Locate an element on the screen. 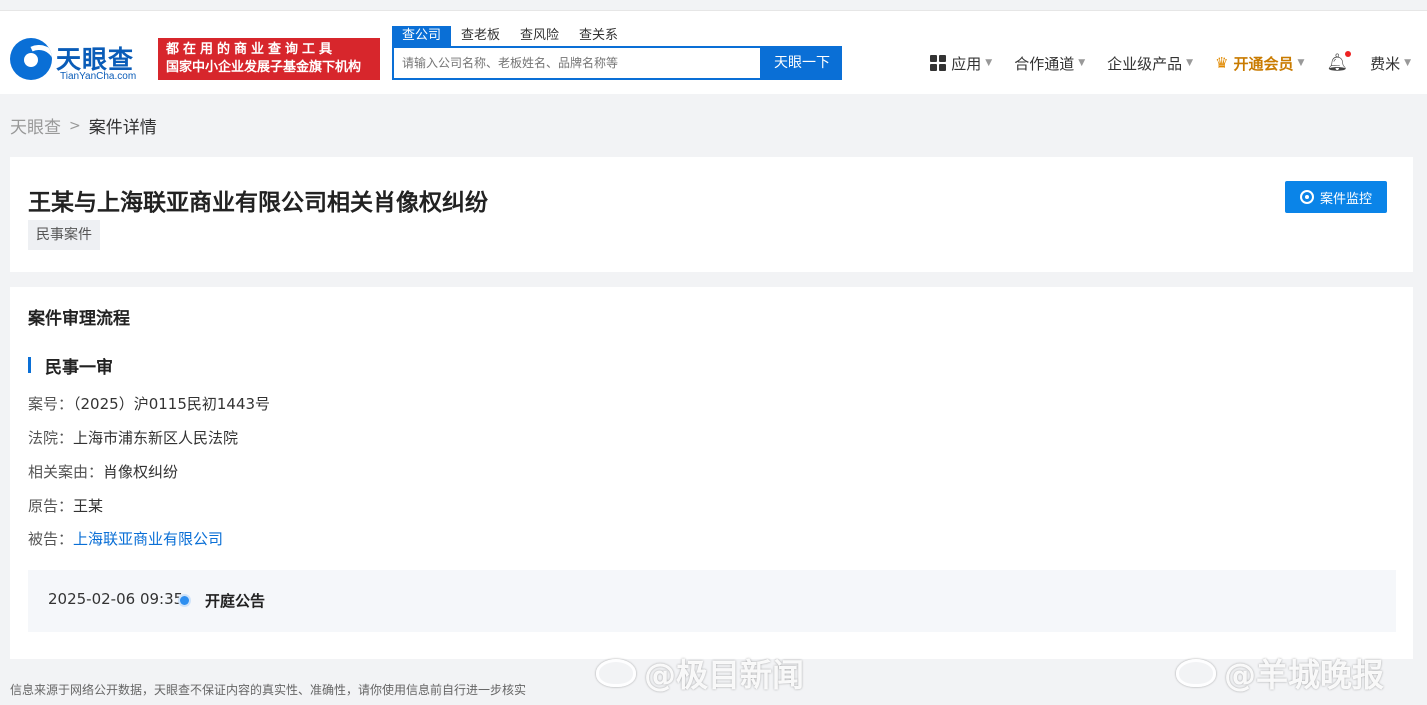  nav-enterprise-label: 企业级产品 is located at coordinates (1145, 63).